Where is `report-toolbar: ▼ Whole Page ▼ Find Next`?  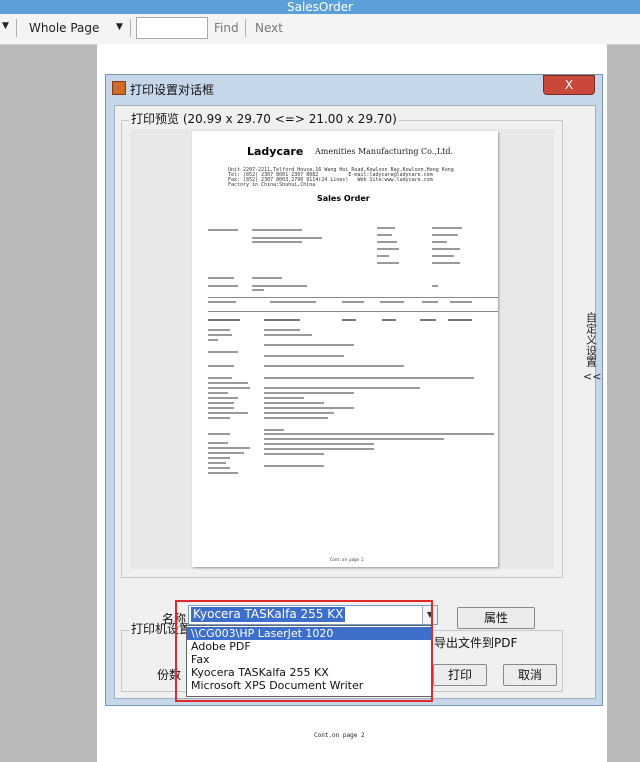
report-toolbar: ▼ Whole Page ▼ Find Next is located at coordinates (320, 29).